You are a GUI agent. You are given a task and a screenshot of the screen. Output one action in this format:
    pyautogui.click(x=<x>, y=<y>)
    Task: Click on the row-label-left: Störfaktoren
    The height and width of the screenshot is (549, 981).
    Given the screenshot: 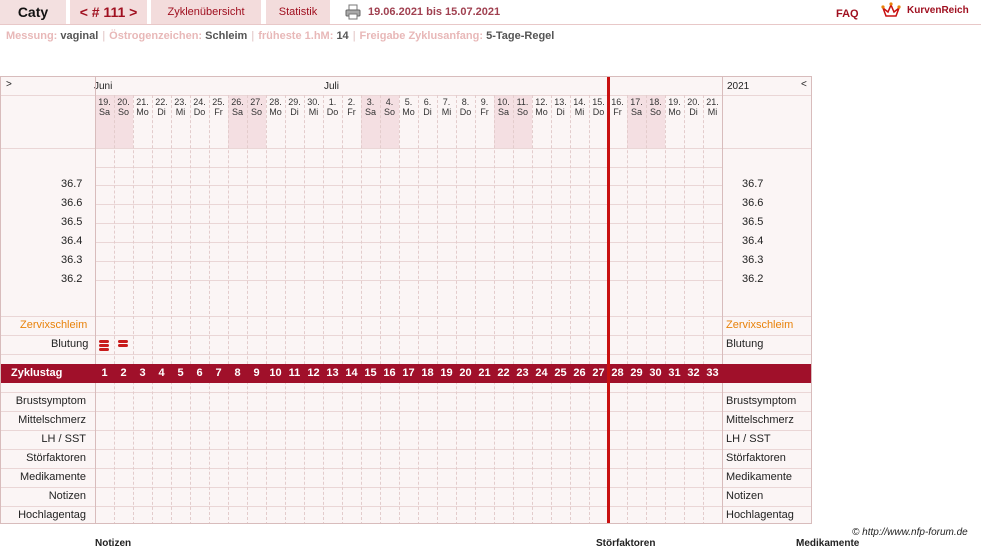 What is the action you would take?
    pyautogui.click(x=56, y=458)
    